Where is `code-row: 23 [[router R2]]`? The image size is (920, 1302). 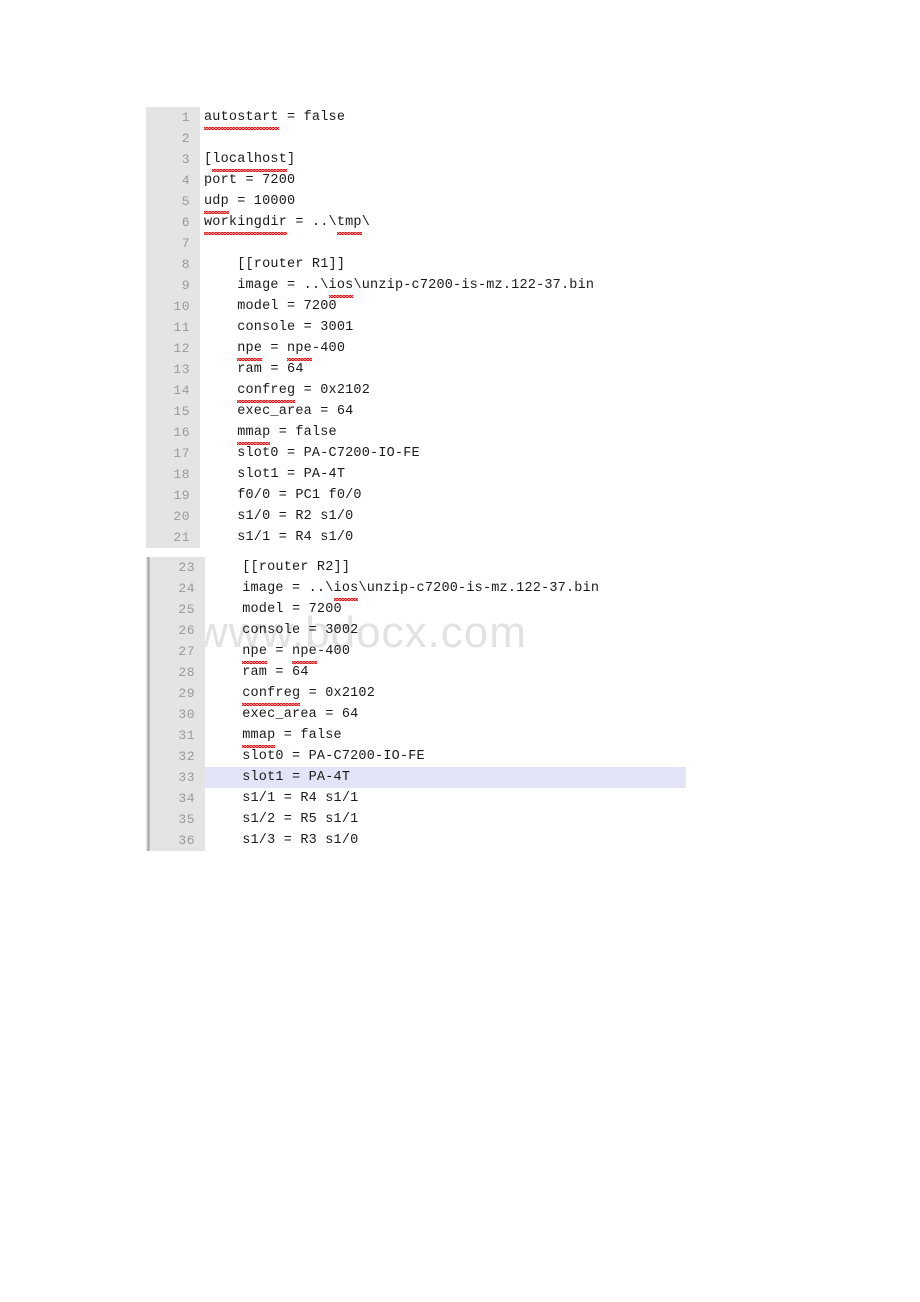 code-row: 23 [[router R2]] is located at coordinates (416, 567).